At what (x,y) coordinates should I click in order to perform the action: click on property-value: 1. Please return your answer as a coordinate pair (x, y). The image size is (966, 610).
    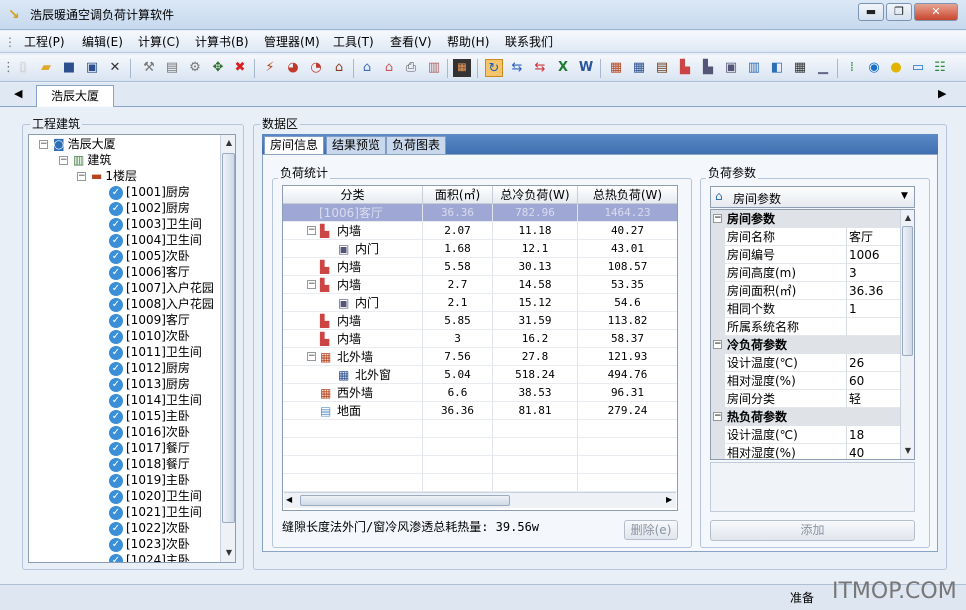
    Looking at the image, I should click on (874, 309).